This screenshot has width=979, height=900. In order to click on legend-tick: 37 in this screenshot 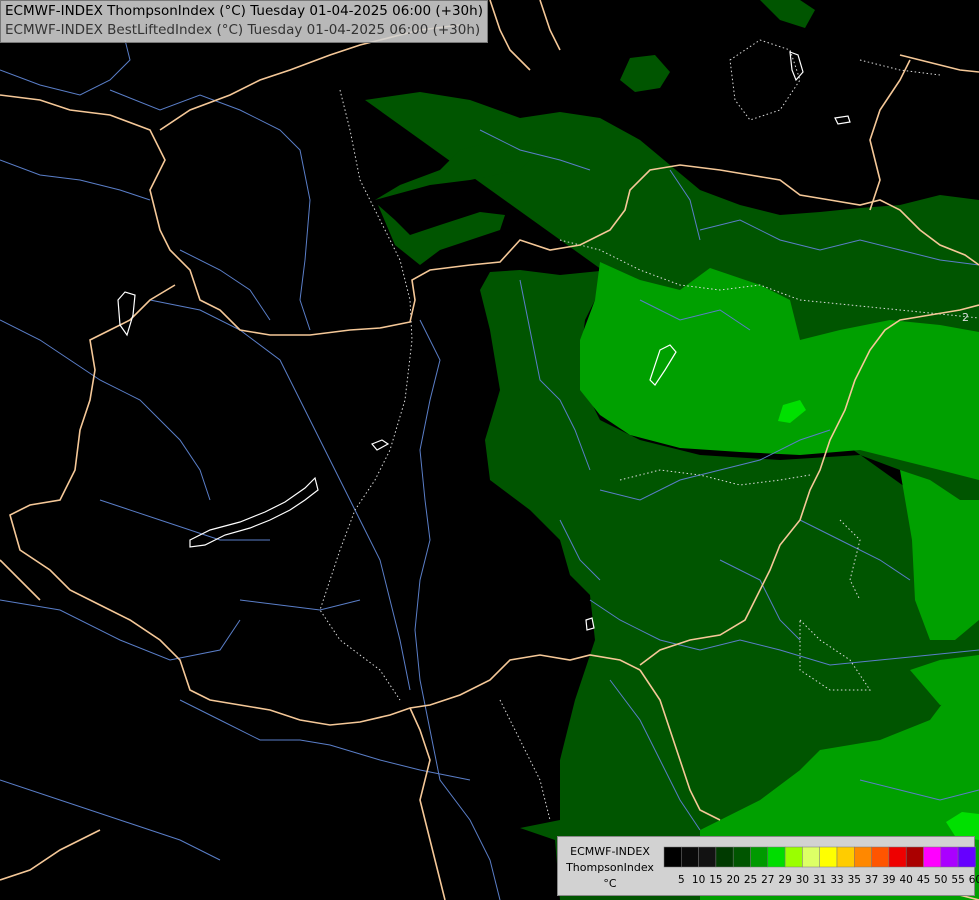, I will do `click(871, 880)`.